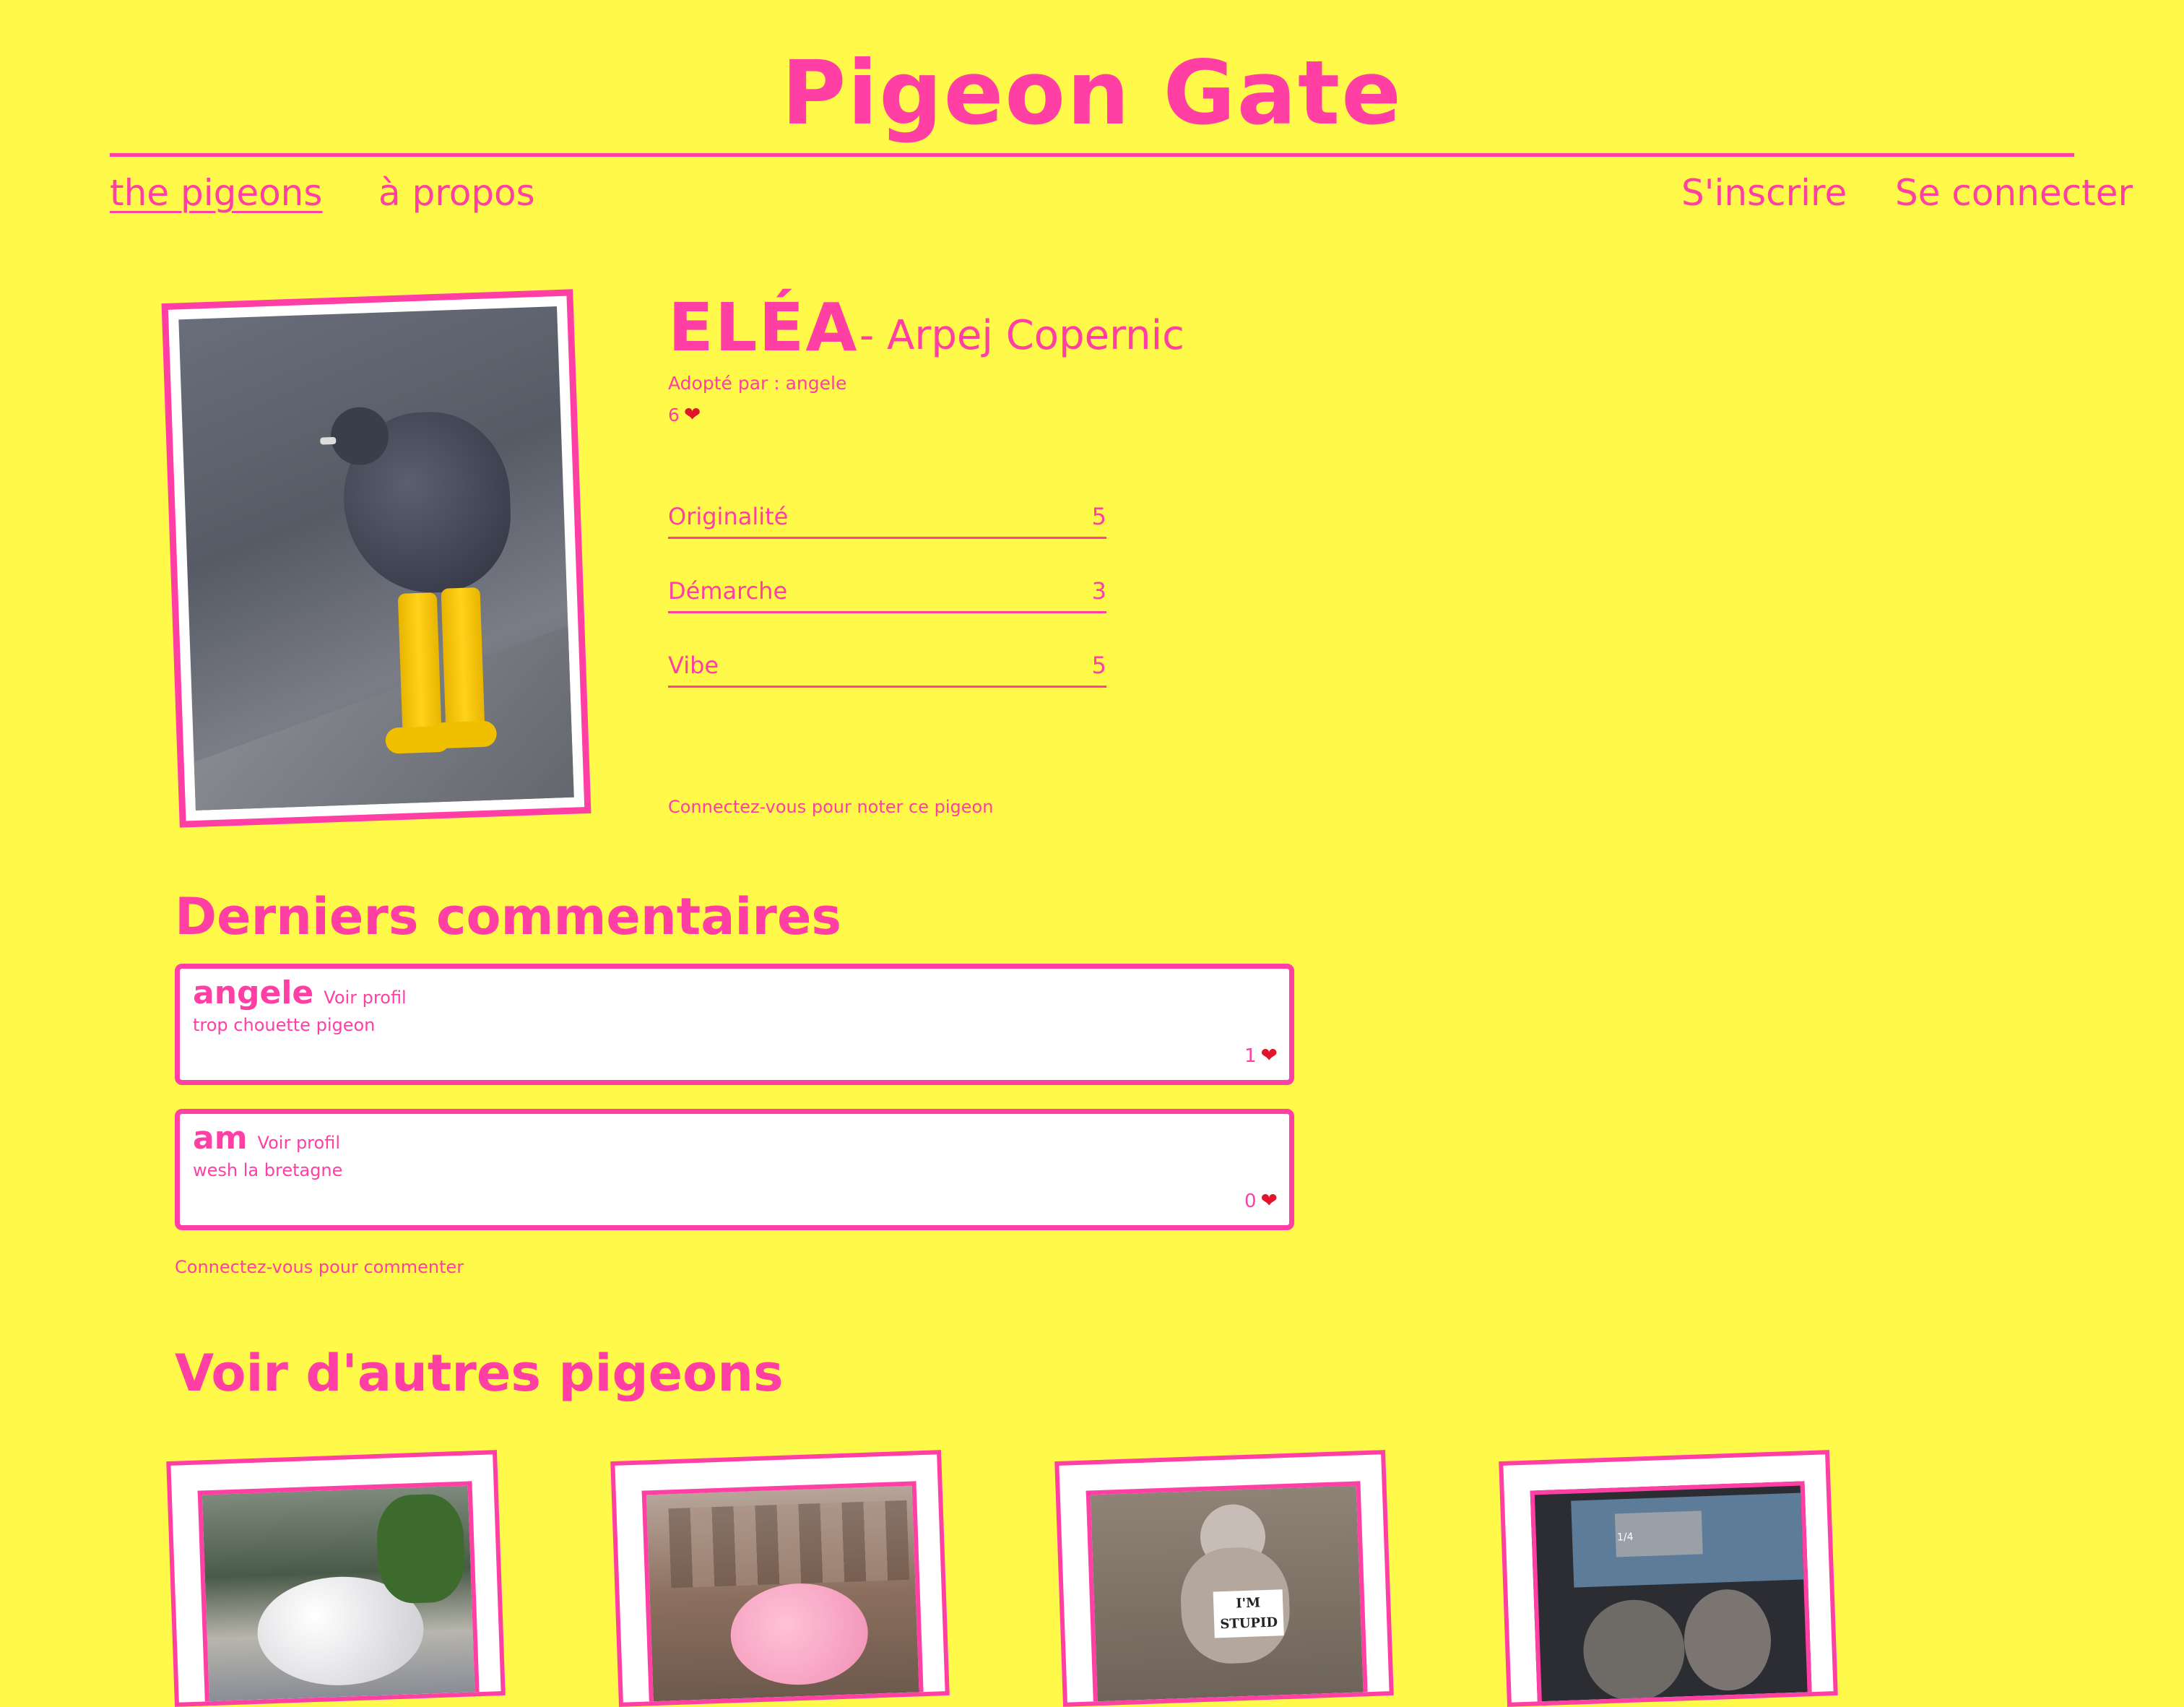 The height and width of the screenshot is (1707, 2184). I want to click on score-row: Démarche 3, so click(887, 589).